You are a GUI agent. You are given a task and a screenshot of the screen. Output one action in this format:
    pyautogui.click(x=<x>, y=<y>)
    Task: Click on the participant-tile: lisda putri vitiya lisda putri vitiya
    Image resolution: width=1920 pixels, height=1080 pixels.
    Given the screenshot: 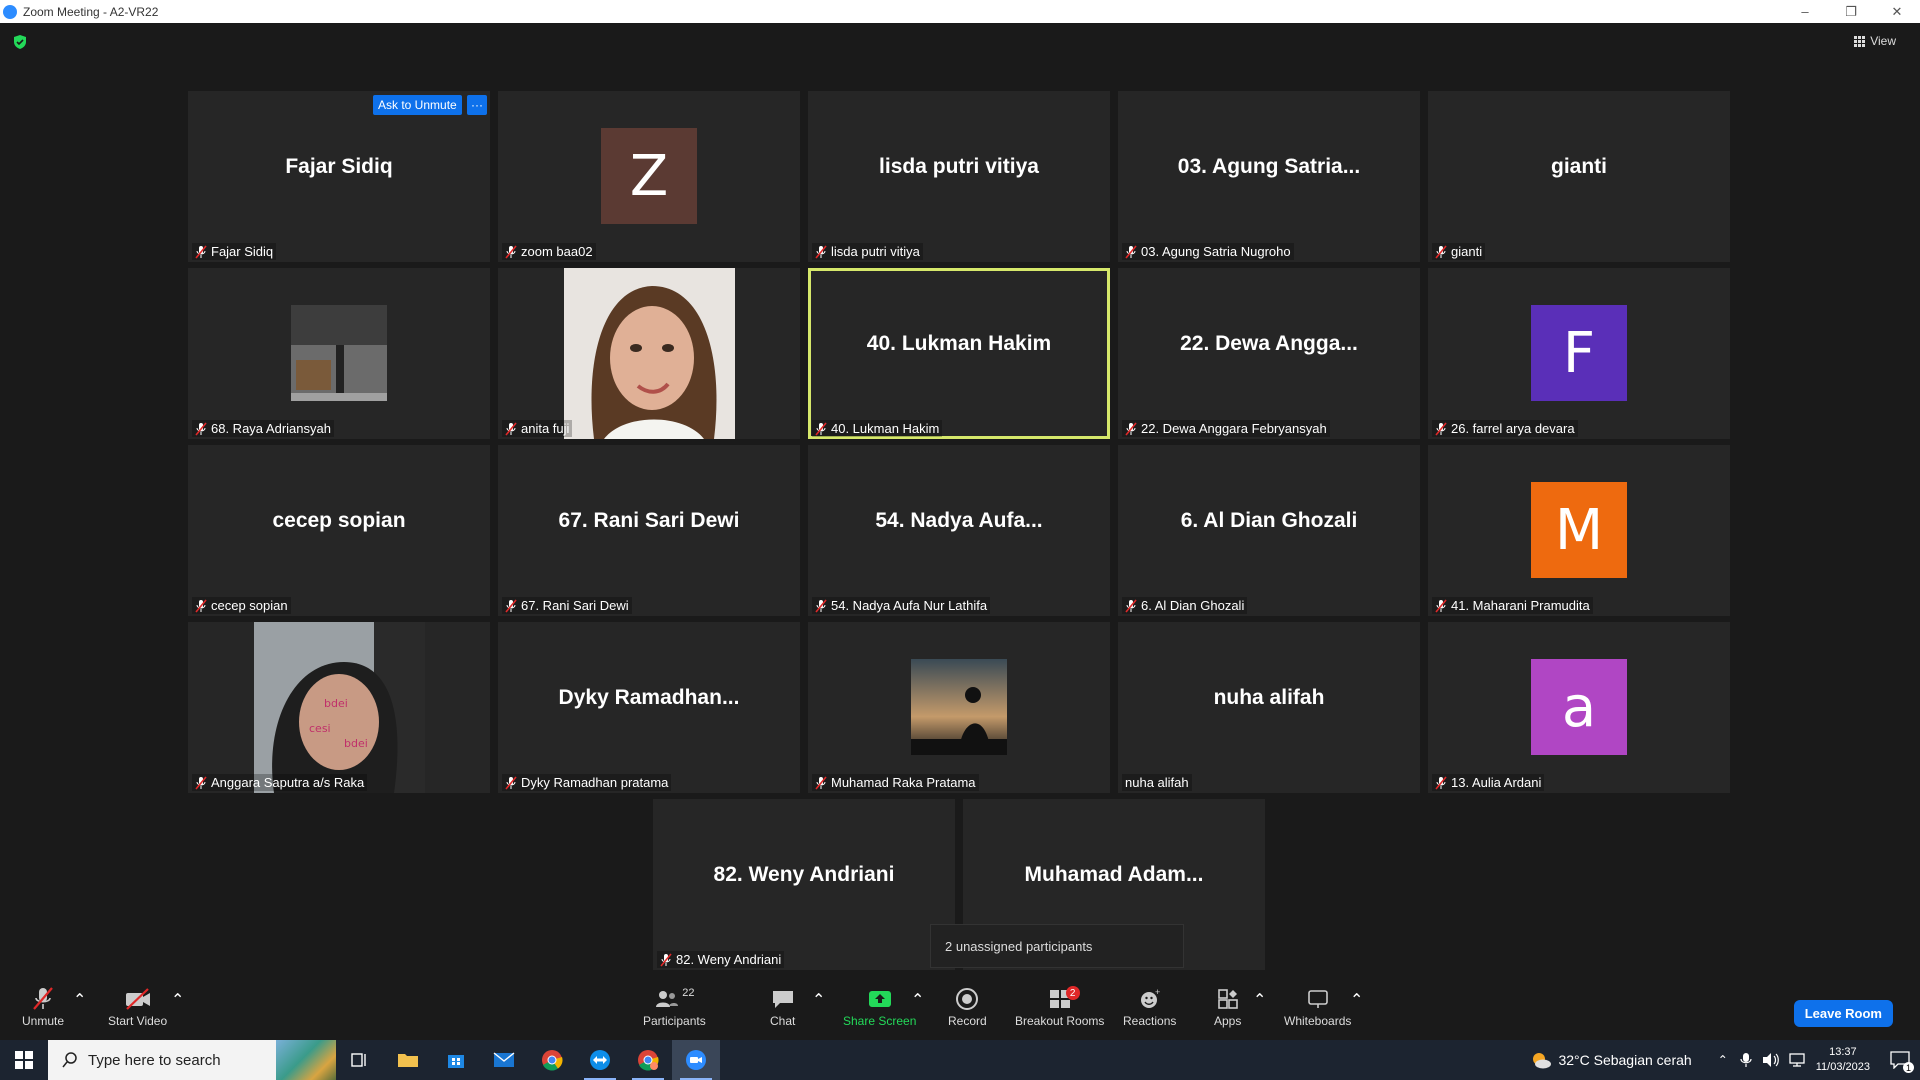 What is the action you would take?
    pyautogui.click(x=959, y=176)
    